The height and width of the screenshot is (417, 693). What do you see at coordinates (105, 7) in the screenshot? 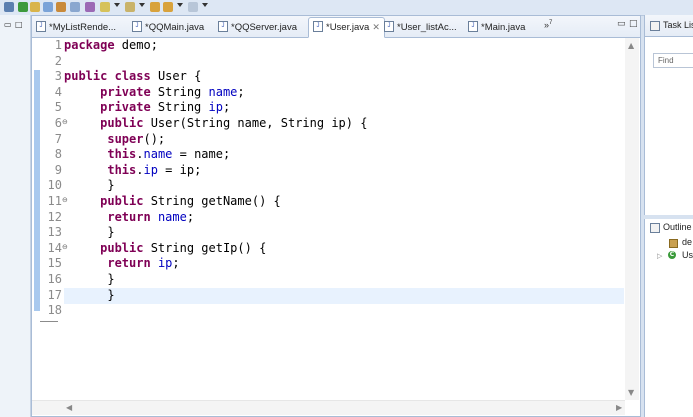
I see `annotation-icon` at bounding box center [105, 7].